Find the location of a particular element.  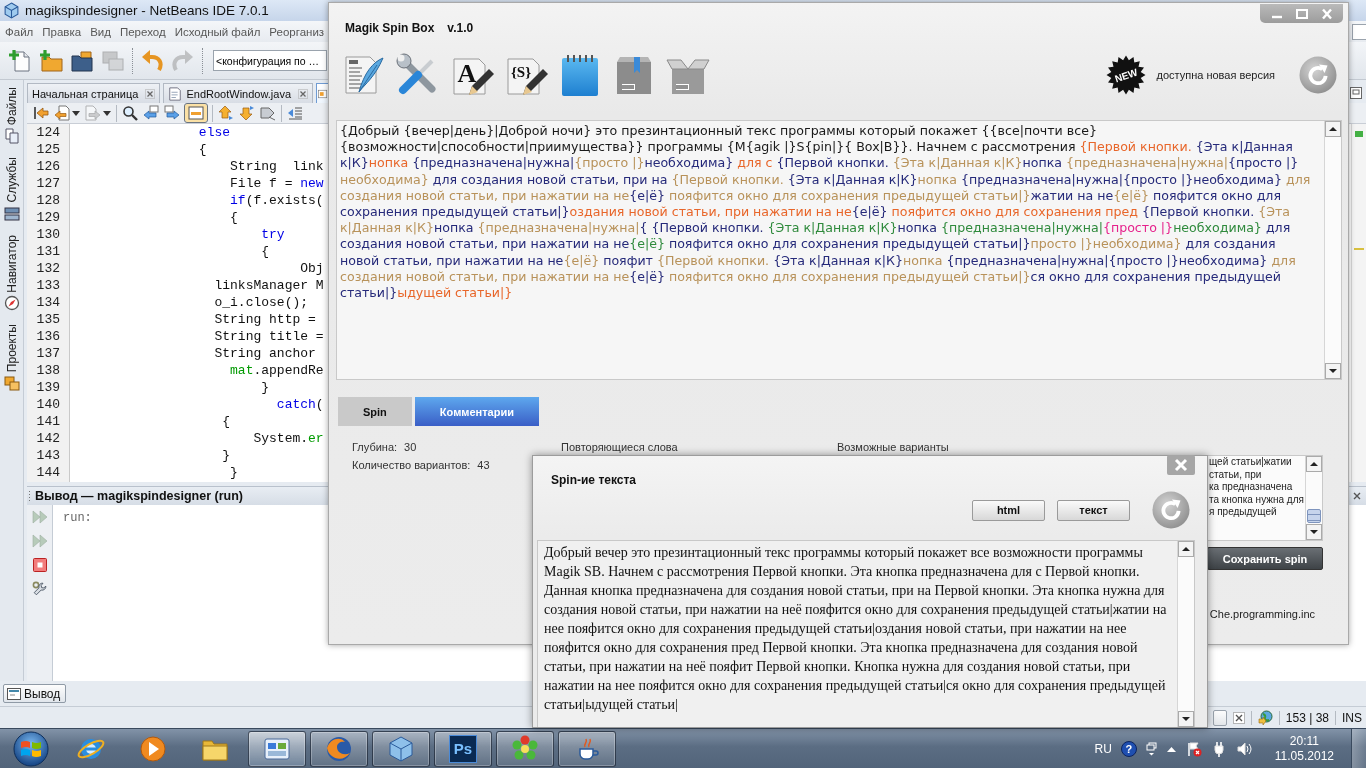

search-icon is located at coordinates (130, 113).